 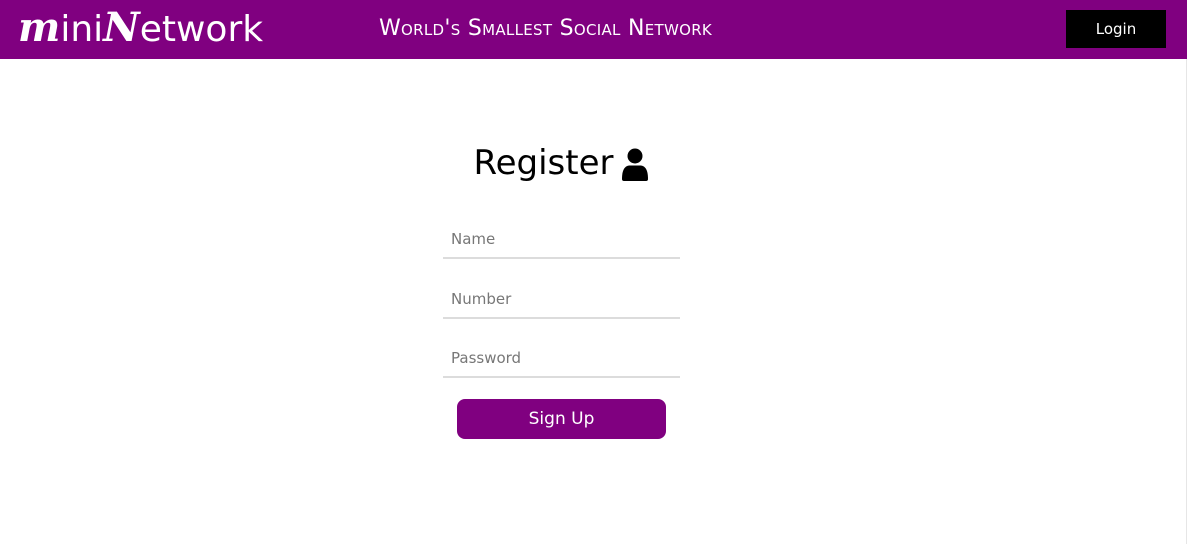 What do you see at coordinates (121, 27) in the screenshot?
I see `logo-letter-n: N` at bounding box center [121, 27].